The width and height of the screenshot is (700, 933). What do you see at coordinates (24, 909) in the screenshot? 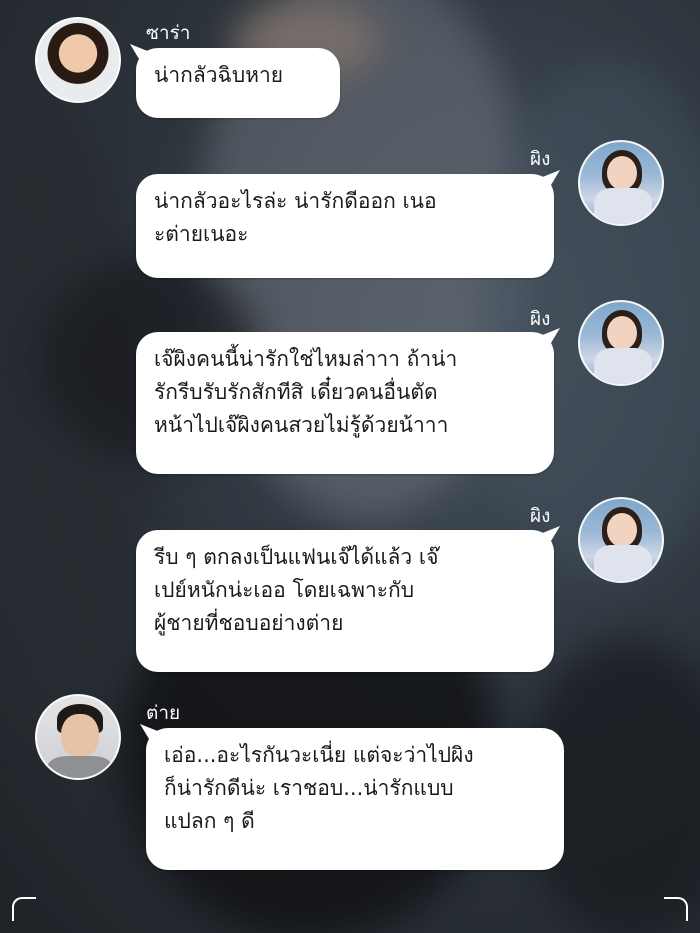
I see `frame-corner-bottom-left` at bounding box center [24, 909].